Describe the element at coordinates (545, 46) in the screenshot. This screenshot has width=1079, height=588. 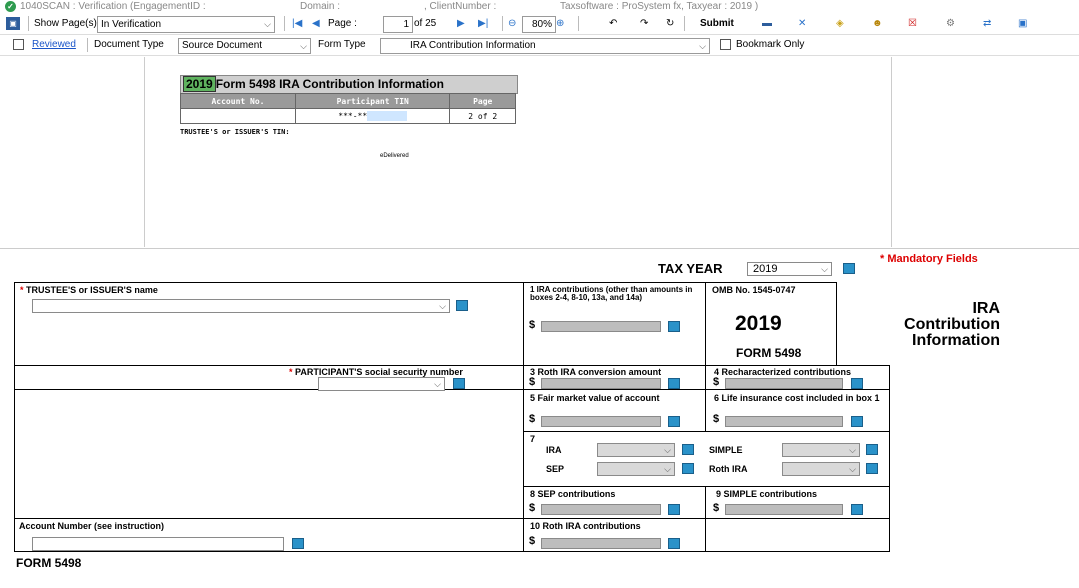
I see `formtype-select: IRA Contribution Information ⌵` at that location.